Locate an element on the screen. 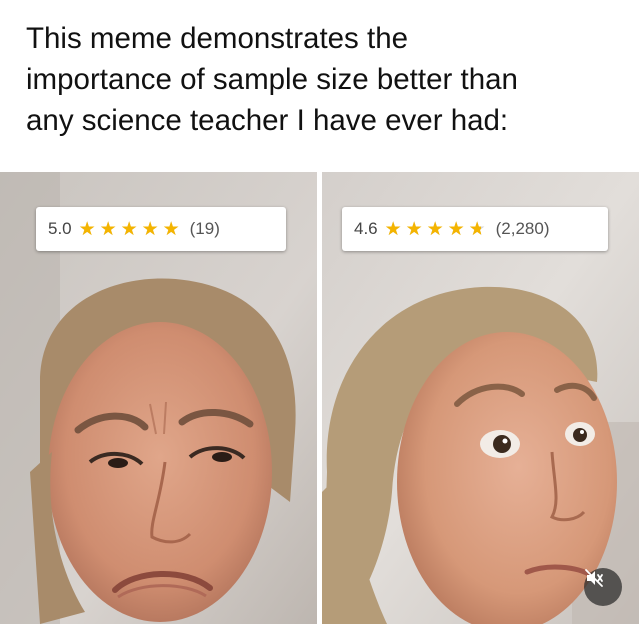  caption-line: This meme demonstrates the is located at coordinates (217, 38).